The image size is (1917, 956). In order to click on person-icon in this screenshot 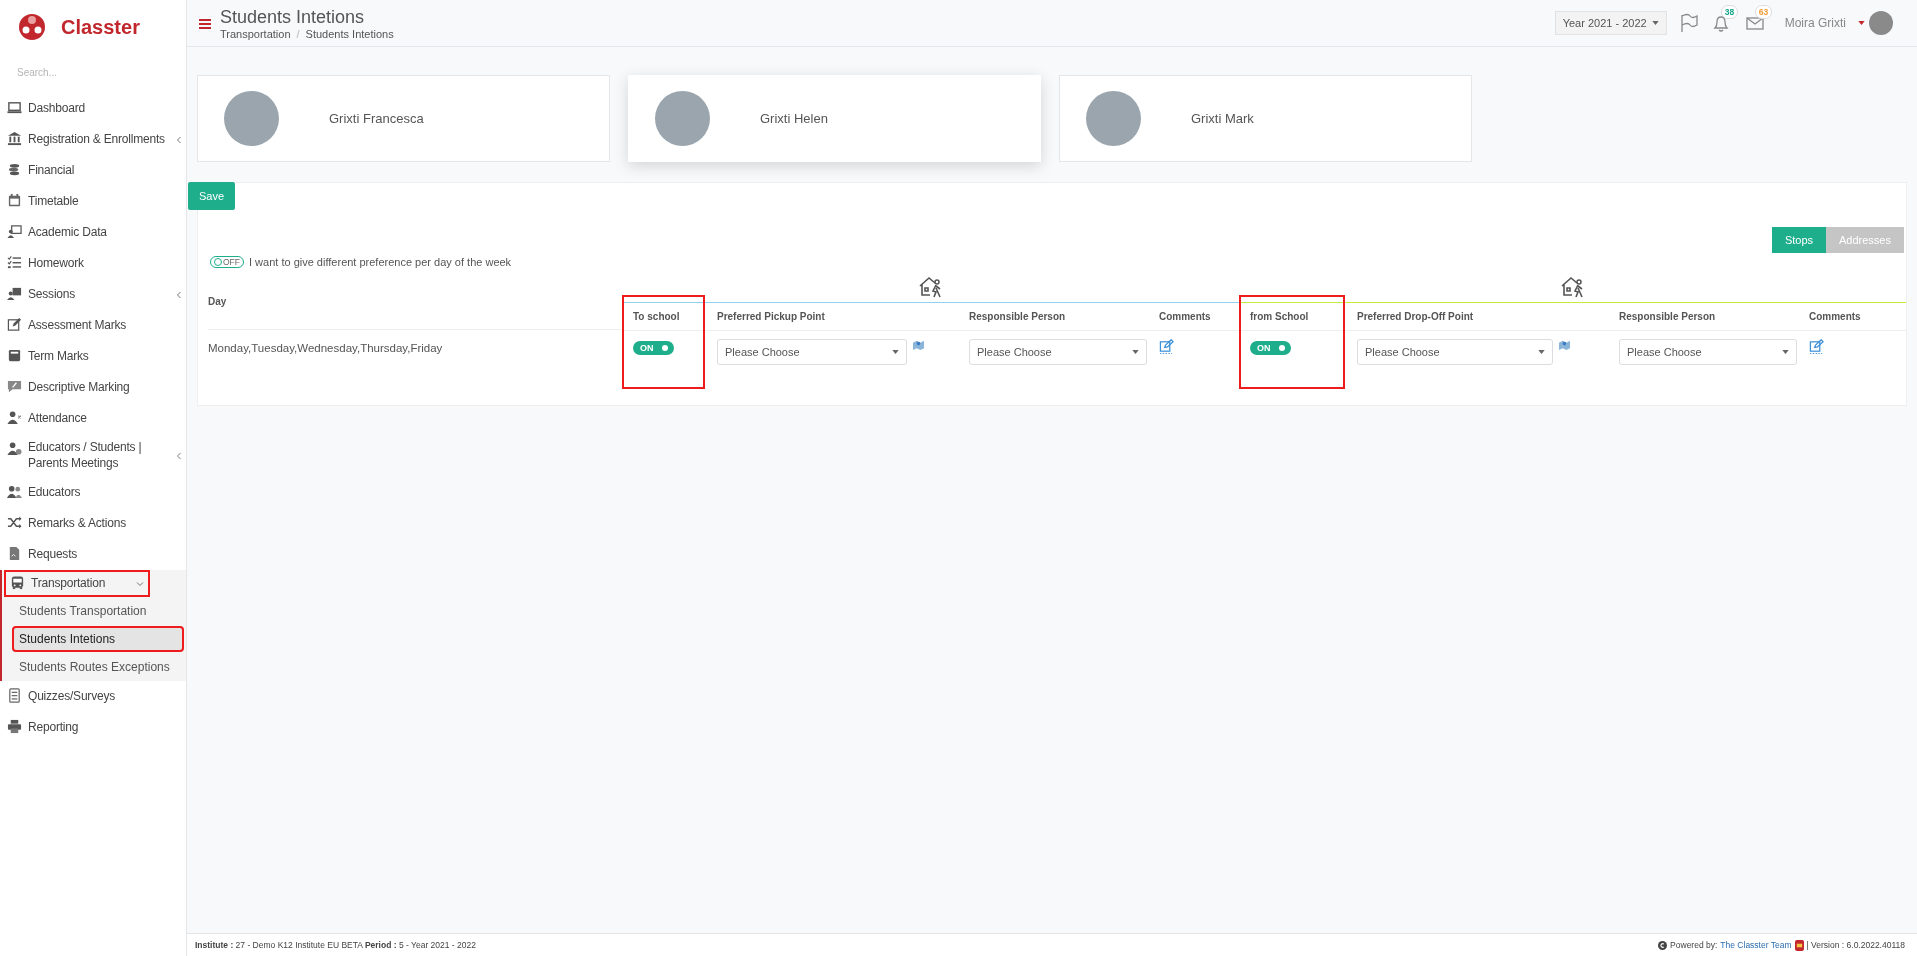, I will do `click(14, 417)`.